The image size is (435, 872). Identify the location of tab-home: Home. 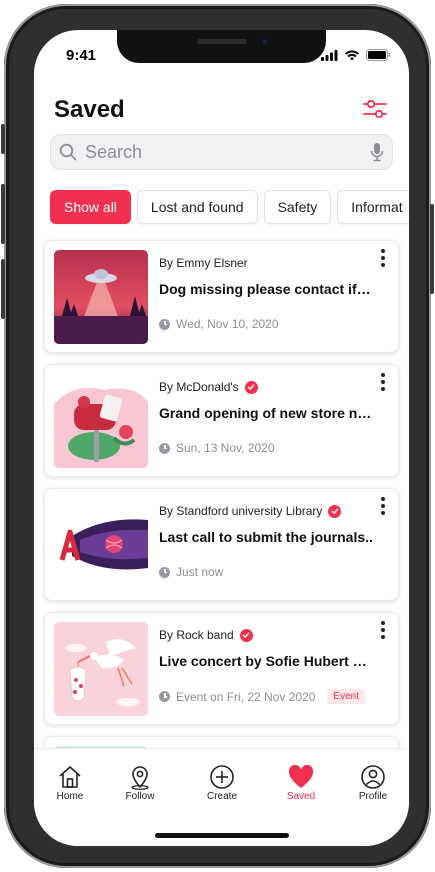
(70, 782).